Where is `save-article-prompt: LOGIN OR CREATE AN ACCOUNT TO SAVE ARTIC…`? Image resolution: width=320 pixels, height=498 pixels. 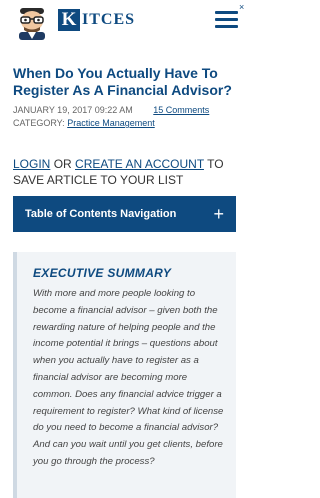
save-article-prompt: LOGIN OR CREATE AN ACCOUNT TO SAVE ARTIC… is located at coordinates (129, 172).